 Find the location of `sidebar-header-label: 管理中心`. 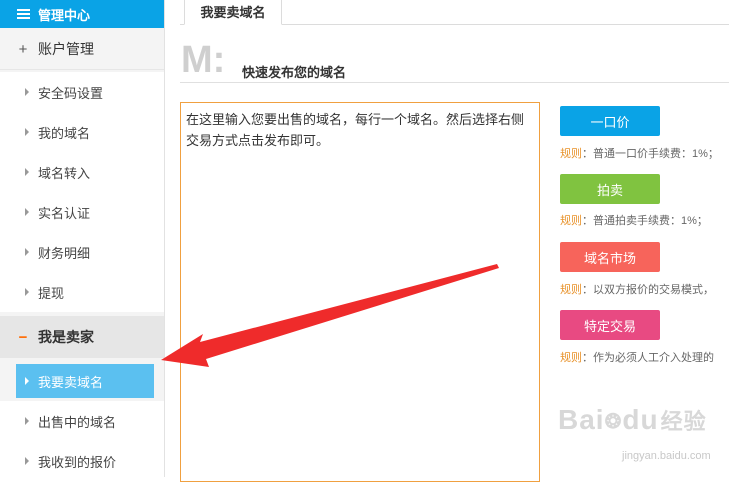

sidebar-header-label: 管理中心 is located at coordinates (64, 15).